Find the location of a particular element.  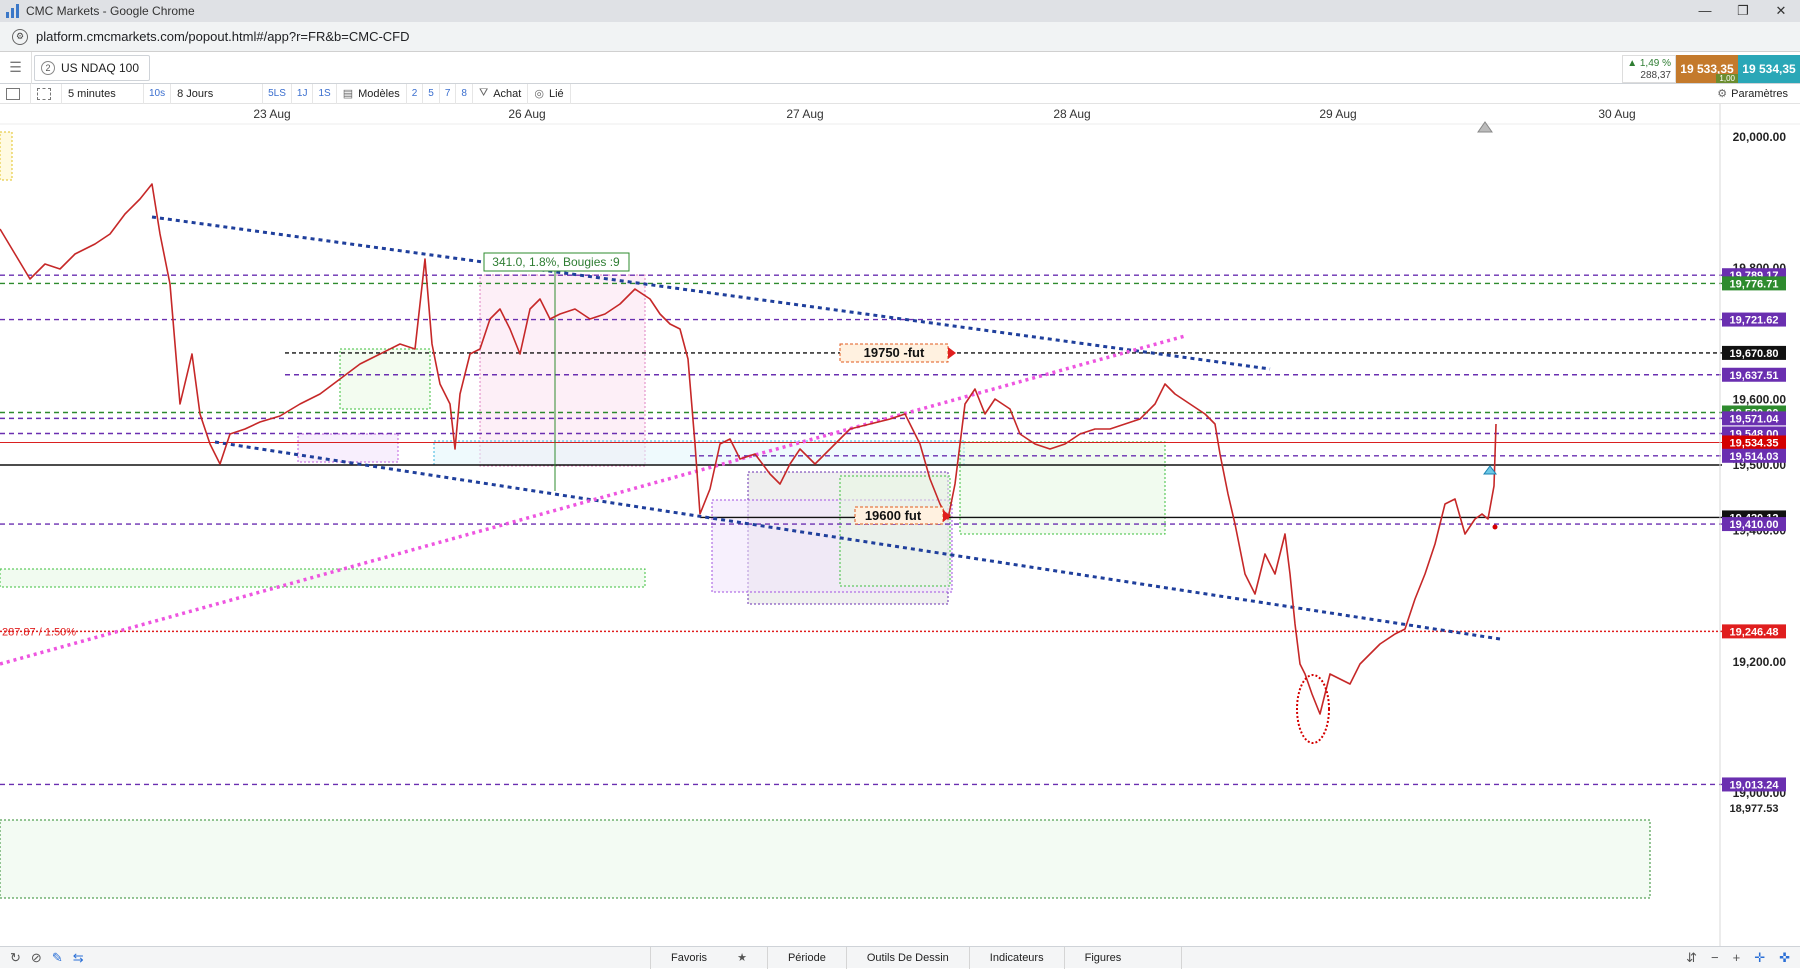

price-label: 19,246.48 is located at coordinates (1754, 632).